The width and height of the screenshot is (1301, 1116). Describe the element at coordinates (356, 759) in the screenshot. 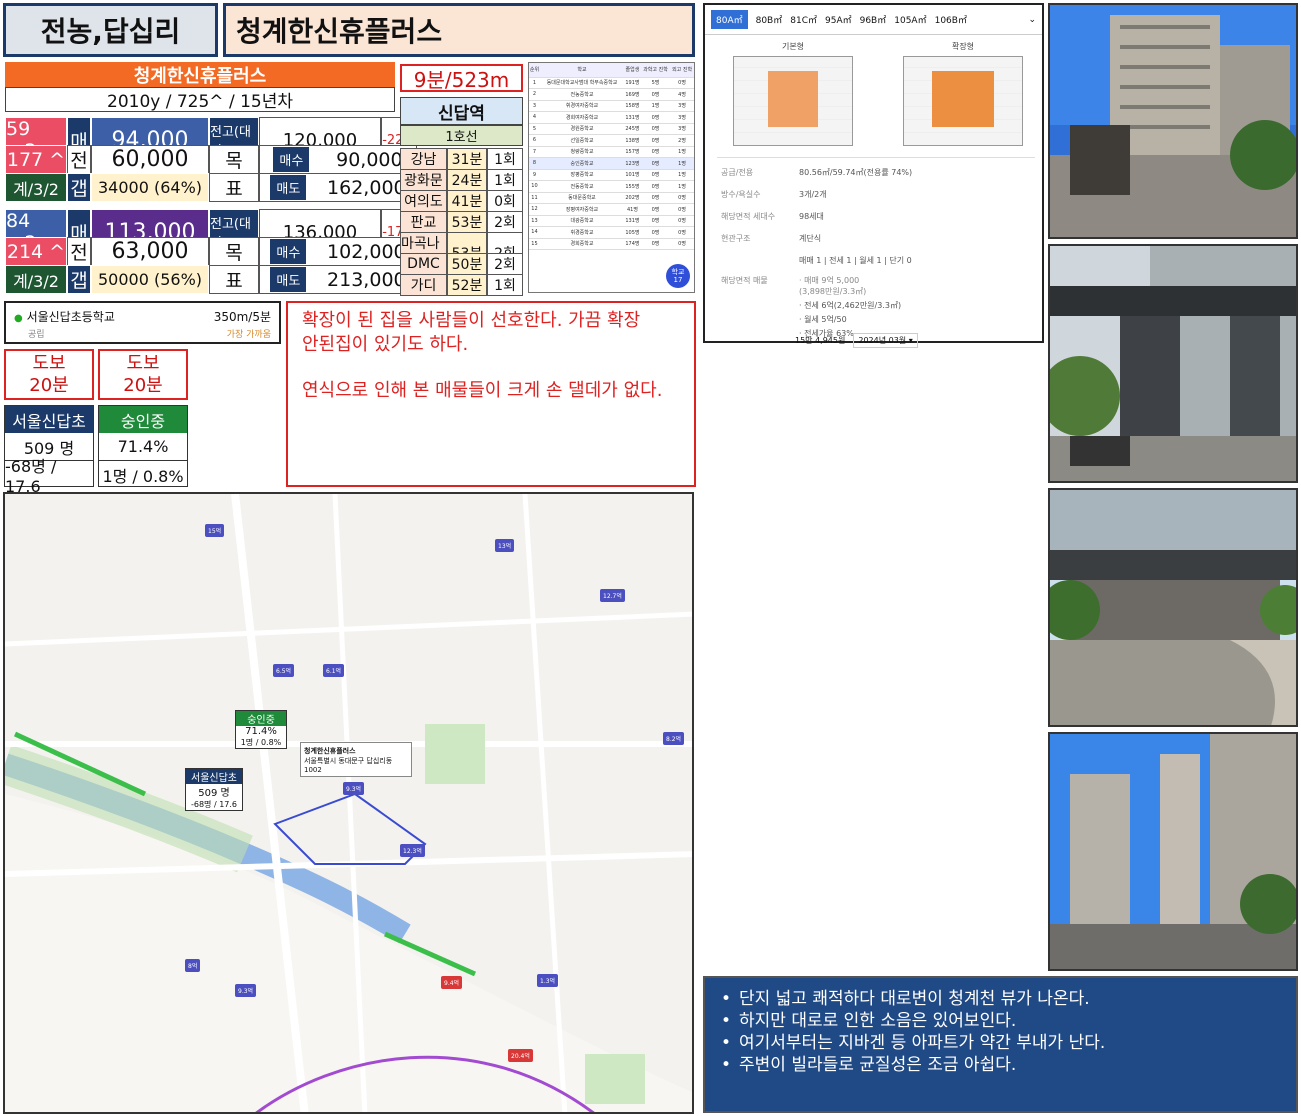

I see `map-complex-popup: 청계한신휴플러스 서울특별시 동대문구 답십리동 1002` at that location.